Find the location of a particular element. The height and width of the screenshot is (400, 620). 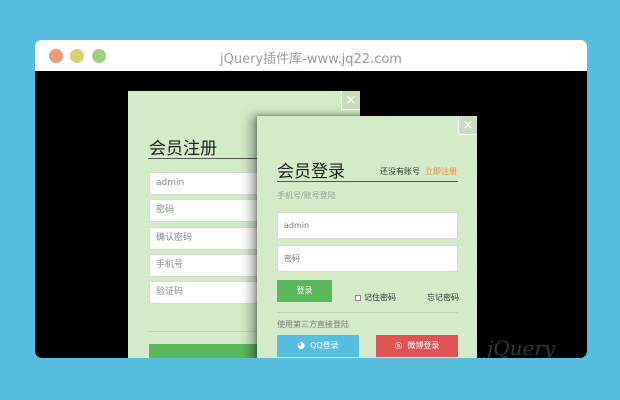

login-username-input: admin is located at coordinates (367, 225).